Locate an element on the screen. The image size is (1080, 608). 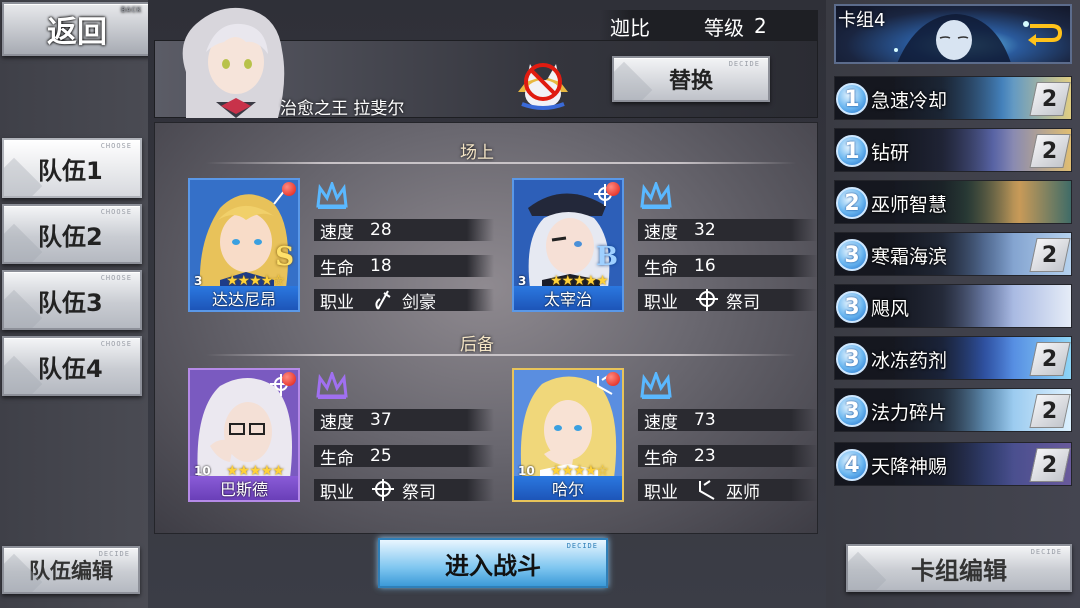
deck-card: 3 飓风 is located at coordinates (953, 306).